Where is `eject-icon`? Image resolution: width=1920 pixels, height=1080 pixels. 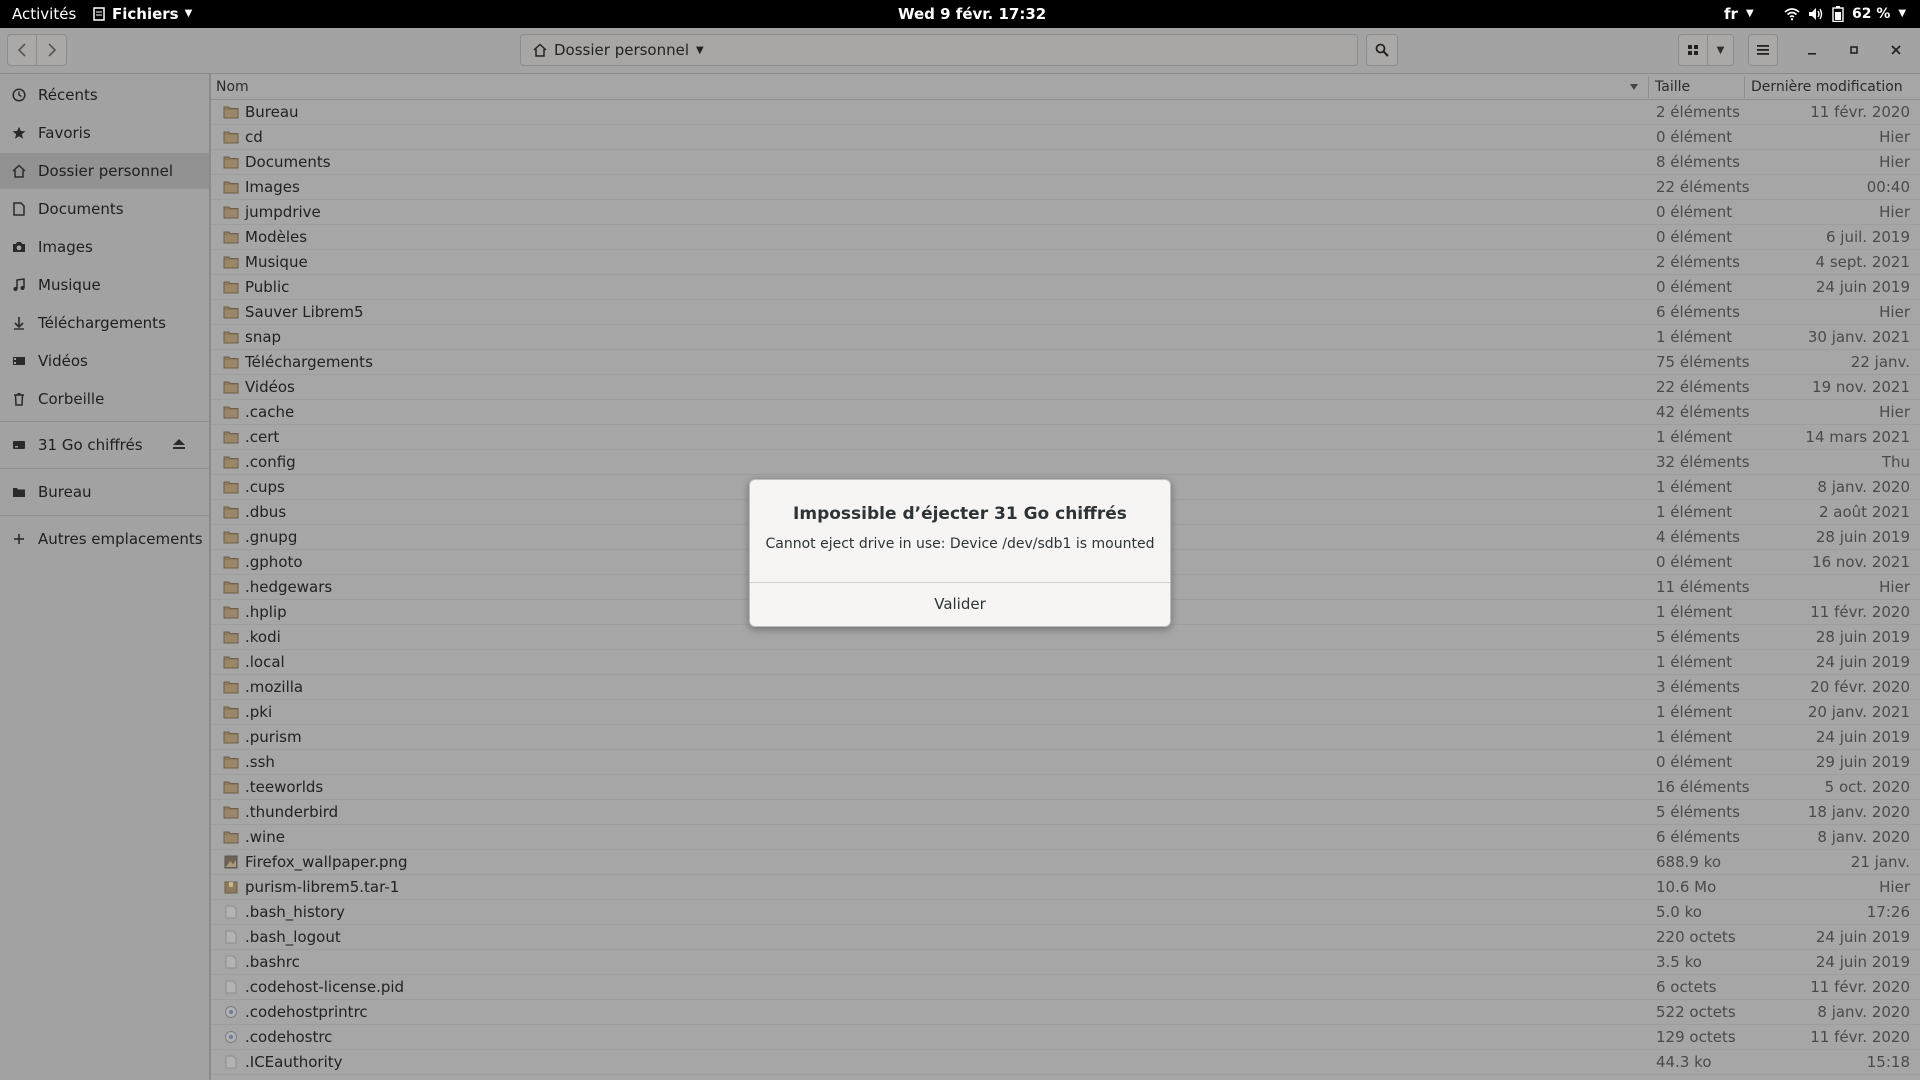 eject-icon is located at coordinates (179, 444).